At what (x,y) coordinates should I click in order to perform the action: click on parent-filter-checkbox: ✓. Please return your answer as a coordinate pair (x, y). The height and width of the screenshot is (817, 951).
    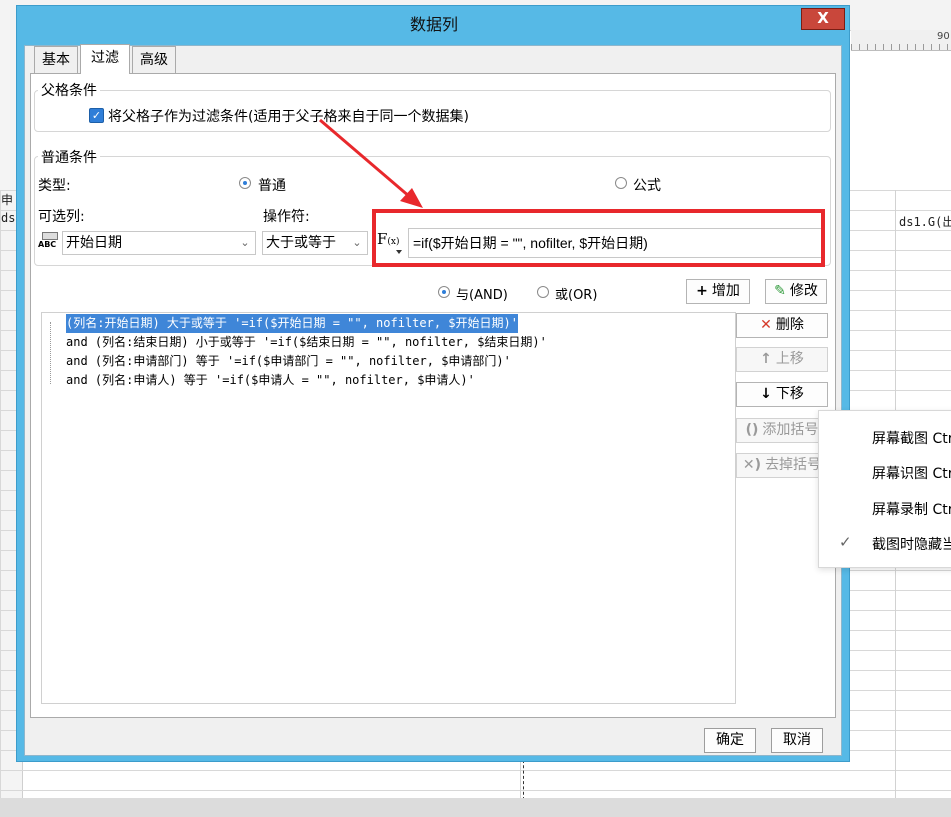
    Looking at the image, I should click on (96, 115).